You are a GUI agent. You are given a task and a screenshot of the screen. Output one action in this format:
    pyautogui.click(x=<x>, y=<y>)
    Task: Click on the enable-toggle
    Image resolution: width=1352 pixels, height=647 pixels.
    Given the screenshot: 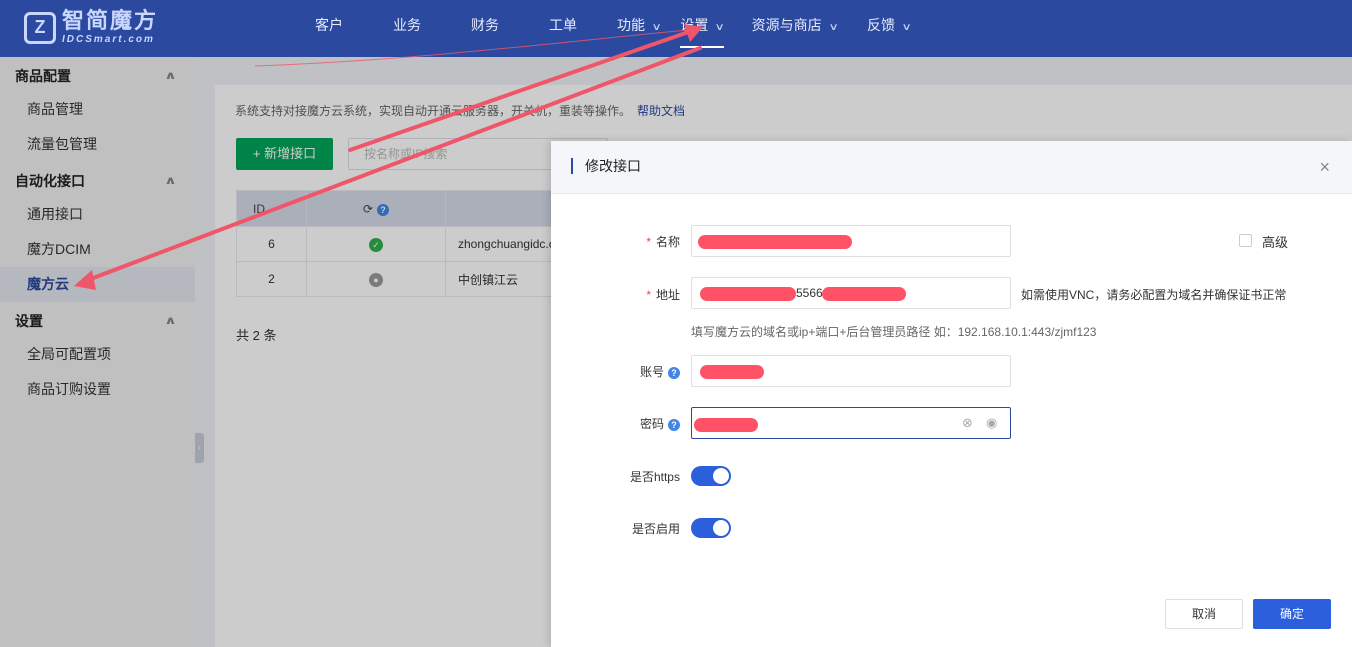 What is the action you would take?
    pyautogui.click(x=711, y=528)
    